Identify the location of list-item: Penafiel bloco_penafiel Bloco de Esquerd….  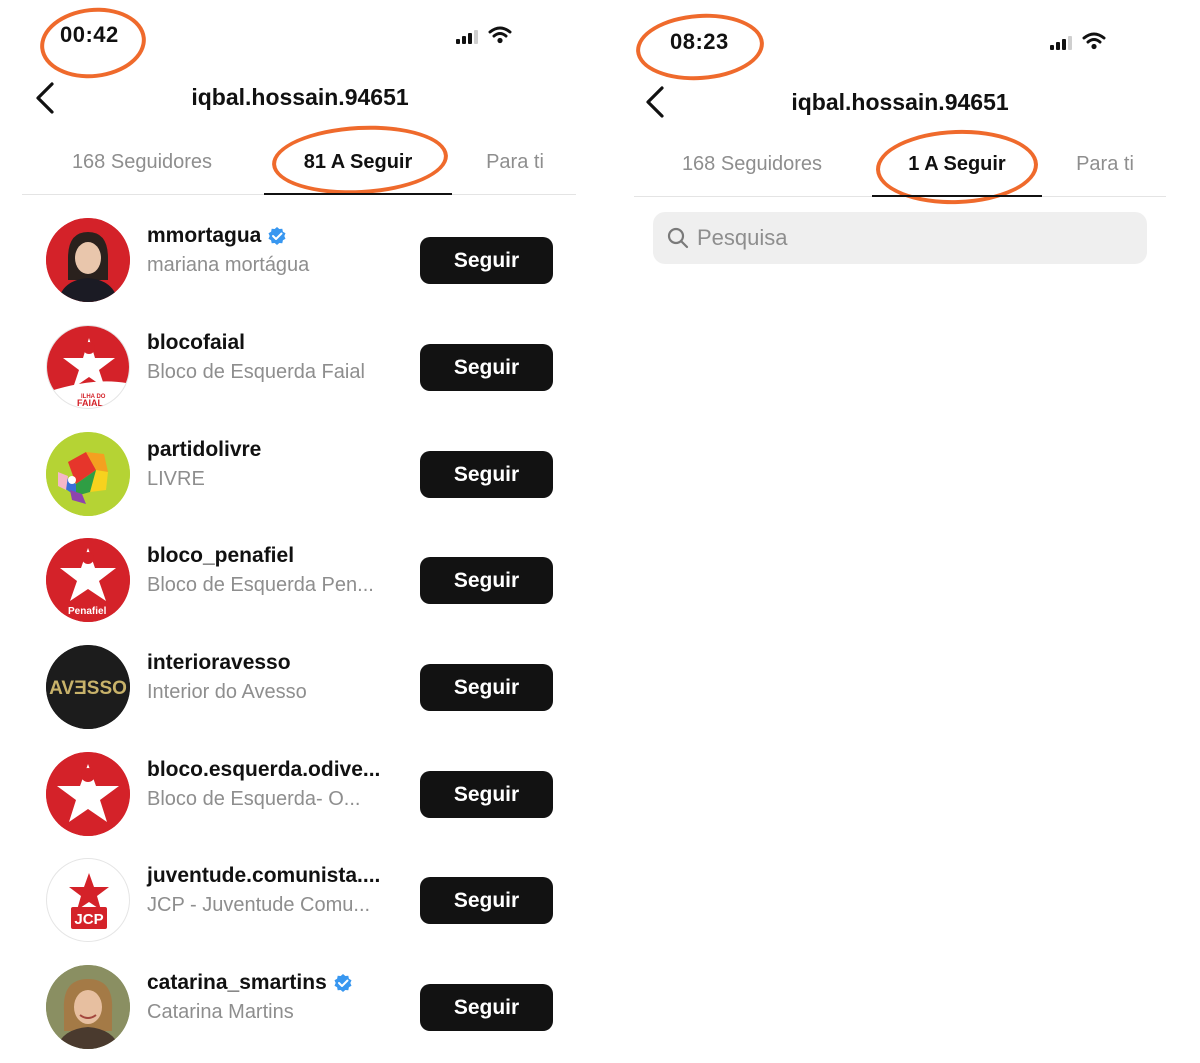
(300, 580).